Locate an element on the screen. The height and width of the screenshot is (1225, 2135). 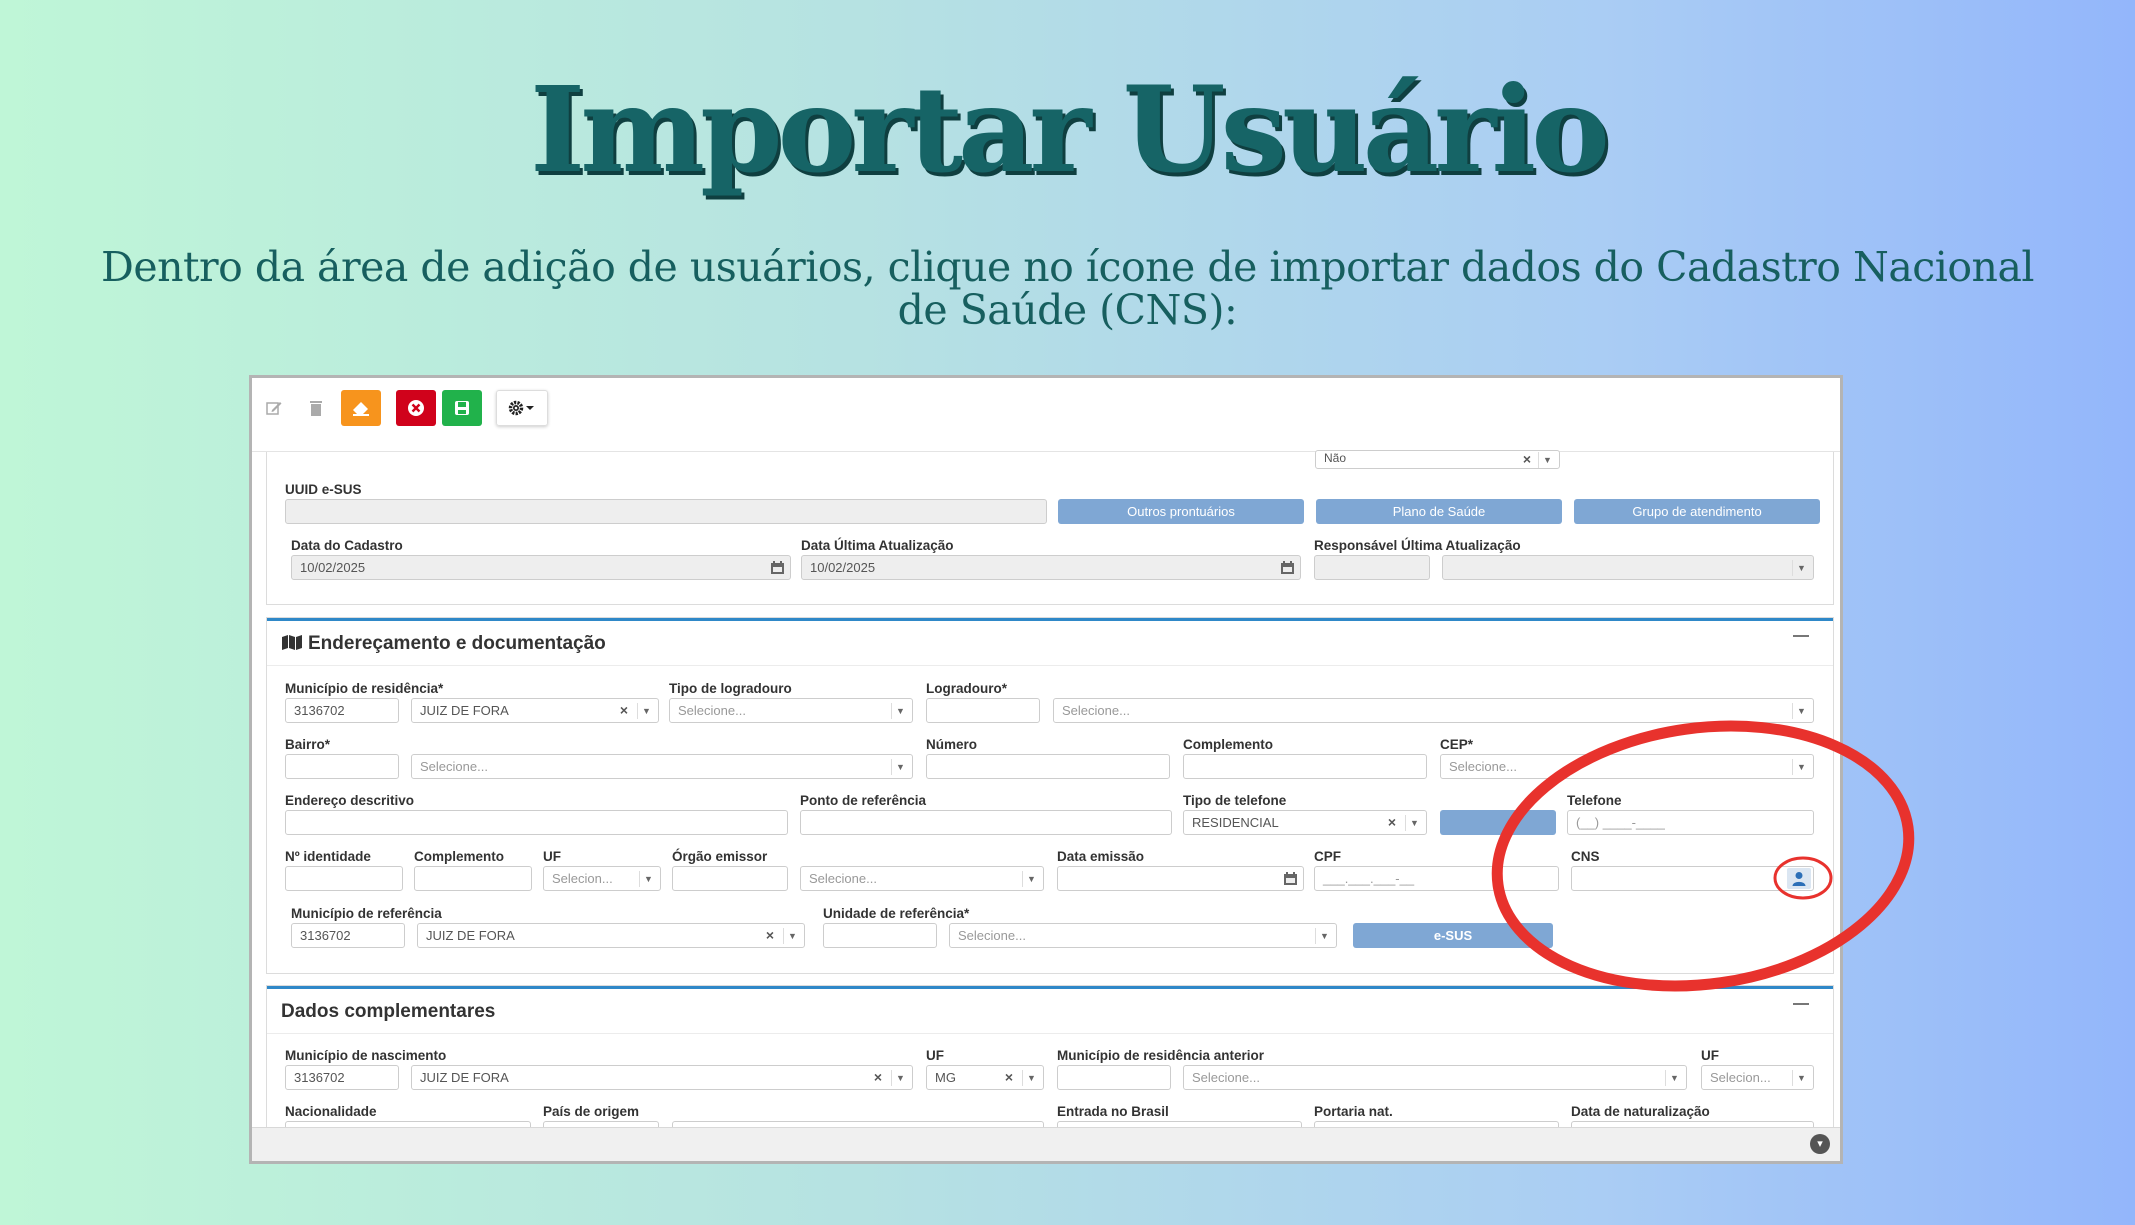
highlight-circle is located at coordinates (1703, 856).